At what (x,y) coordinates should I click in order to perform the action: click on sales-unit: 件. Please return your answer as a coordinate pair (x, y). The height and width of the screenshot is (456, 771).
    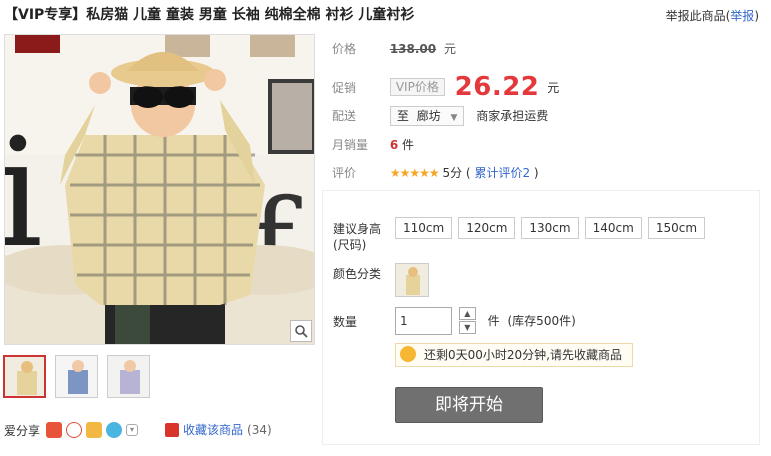
    Looking at the image, I should click on (408, 145).